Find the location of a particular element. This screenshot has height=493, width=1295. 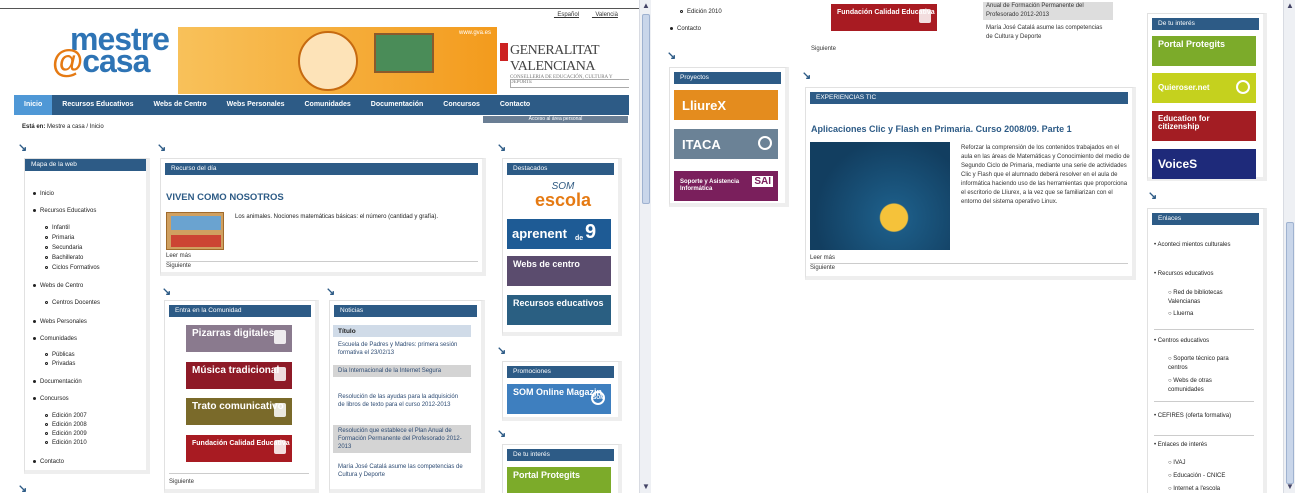

sitemap-item: Webs de Centro is located at coordinates (58, 286).